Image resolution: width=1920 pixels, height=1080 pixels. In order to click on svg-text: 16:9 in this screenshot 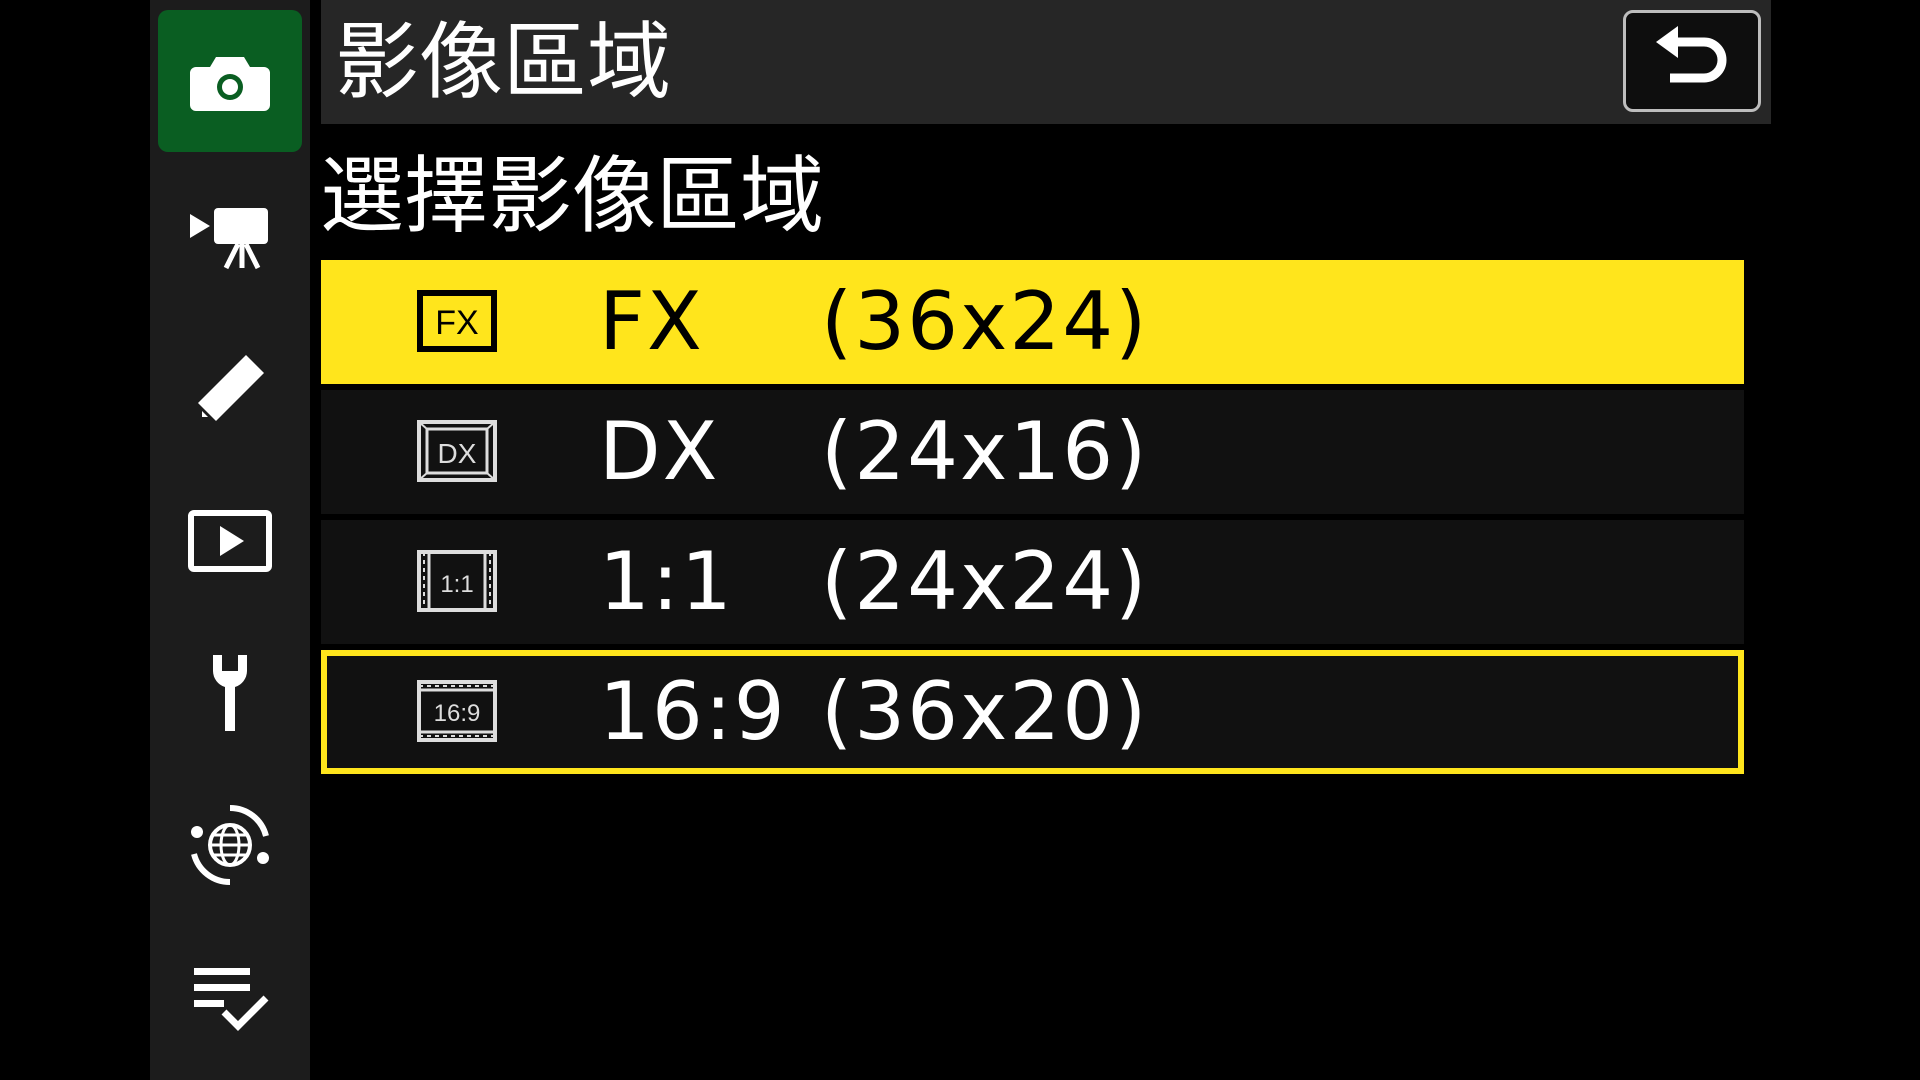, I will do `click(457, 713)`.